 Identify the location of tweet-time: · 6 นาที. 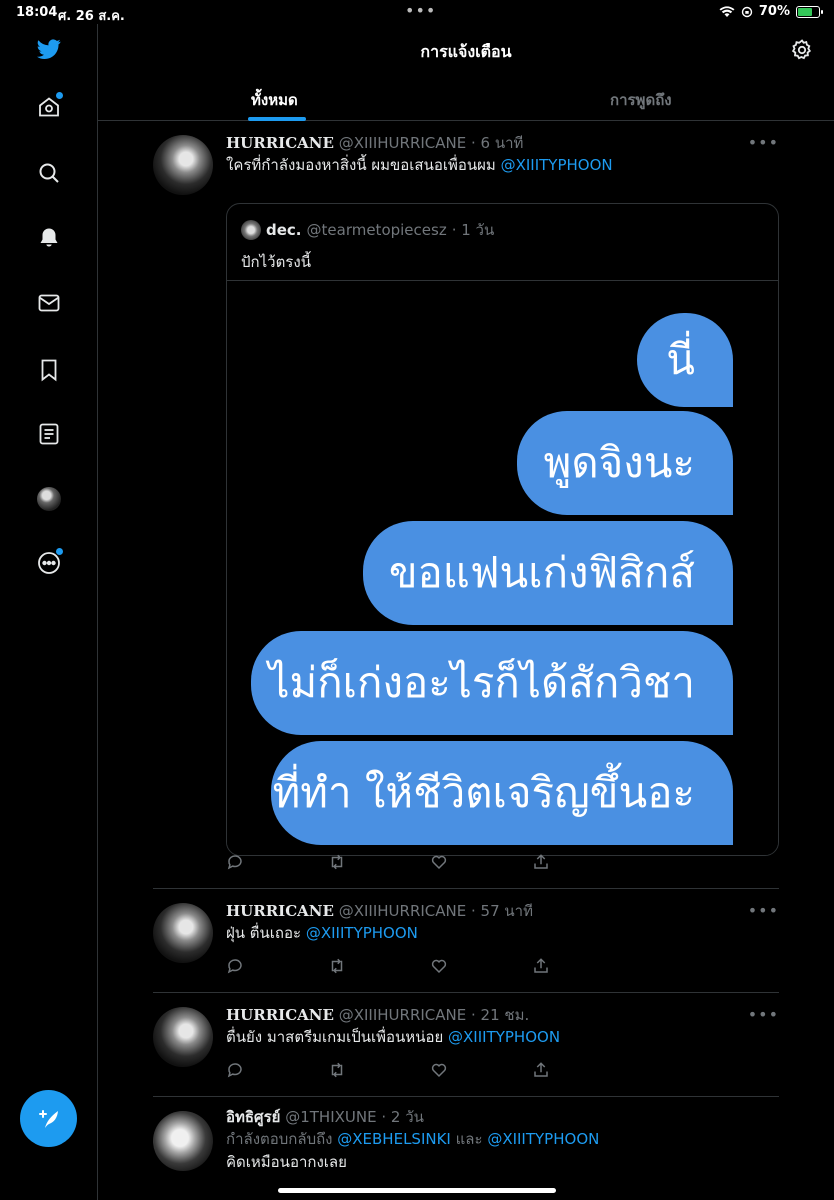
(497, 143).